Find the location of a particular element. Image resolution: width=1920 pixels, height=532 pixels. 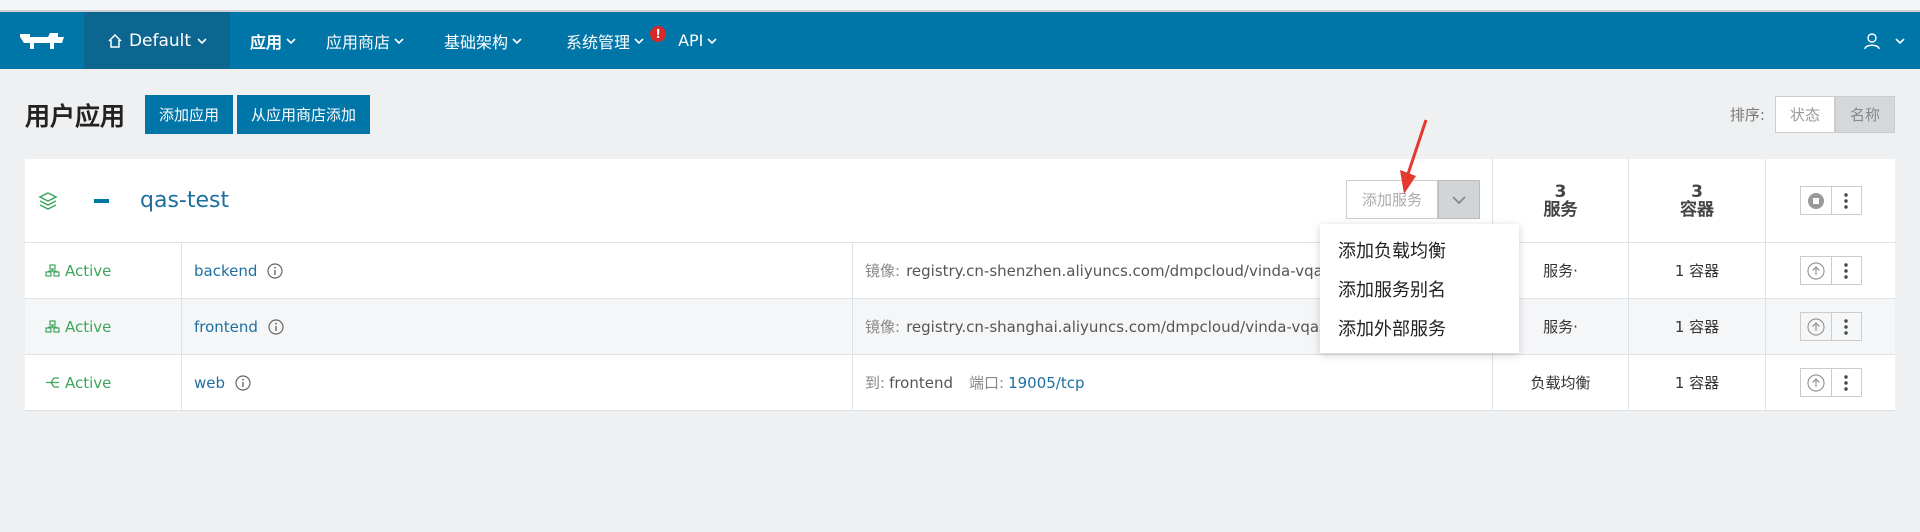

containers-count-value: 3 is located at coordinates (1697, 191).